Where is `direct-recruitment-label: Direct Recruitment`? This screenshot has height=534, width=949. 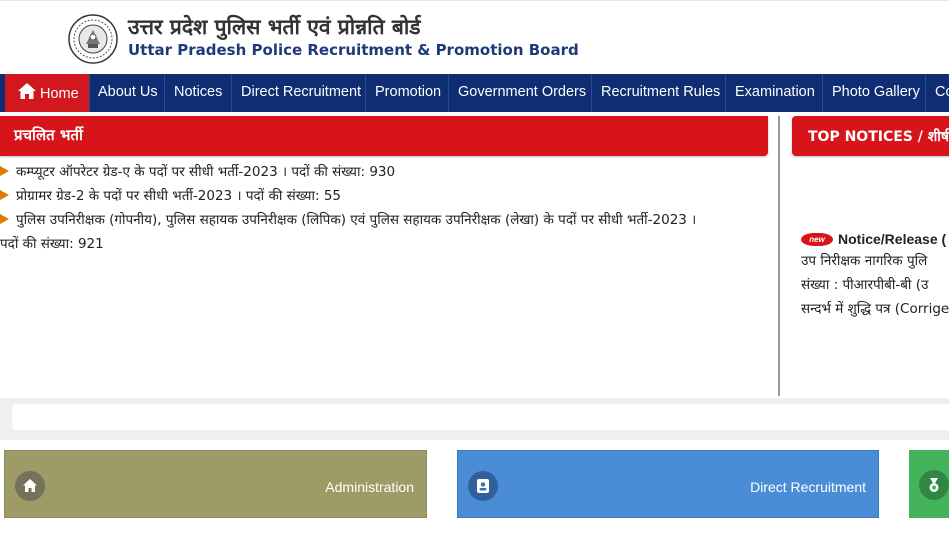
direct-recruitment-label: Direct Recruitment is located at coordinates (808, 487).